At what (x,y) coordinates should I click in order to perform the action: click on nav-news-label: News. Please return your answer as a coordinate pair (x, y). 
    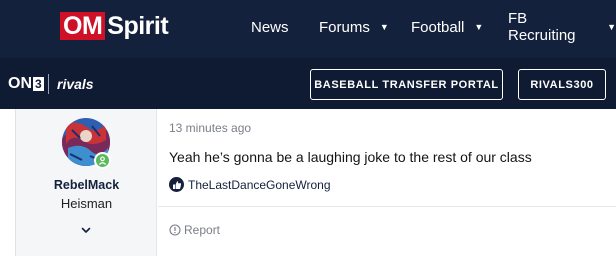
    Looking at the image, I should click on (270, 27).